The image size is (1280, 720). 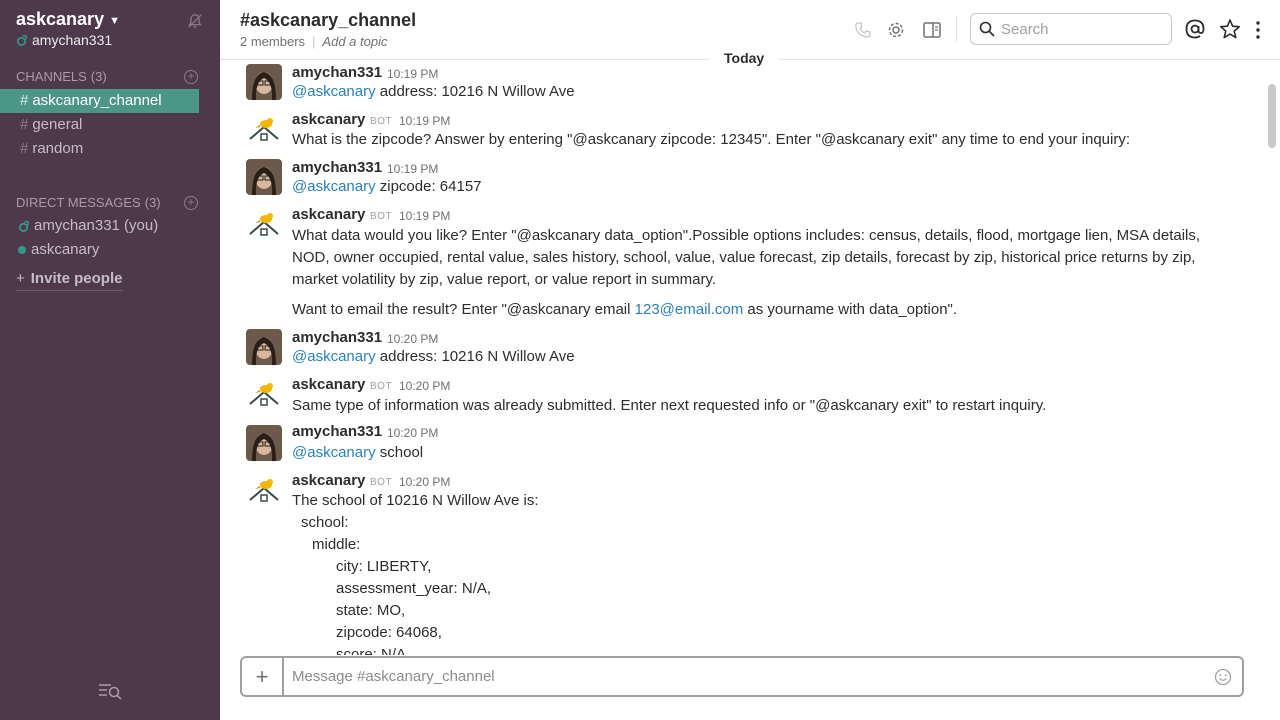 I want to click on search-input, so click(x=1081, y=29).